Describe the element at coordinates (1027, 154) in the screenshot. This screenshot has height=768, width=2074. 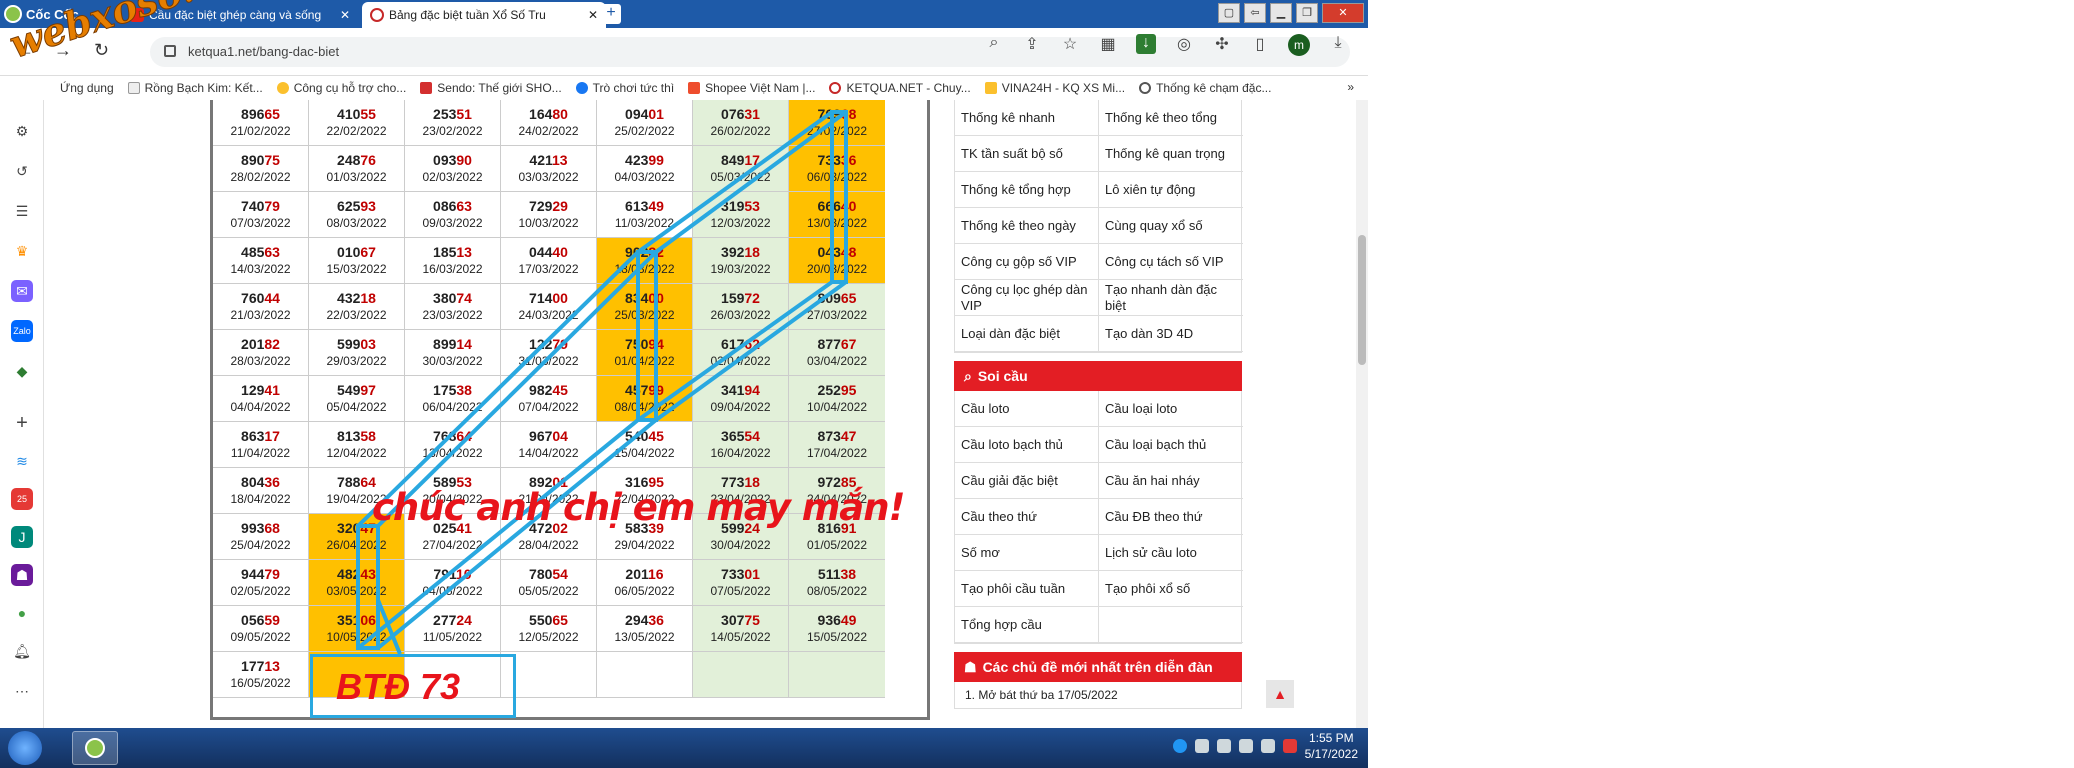
I see `stats-link: TK tần suất bộ số` at that location.